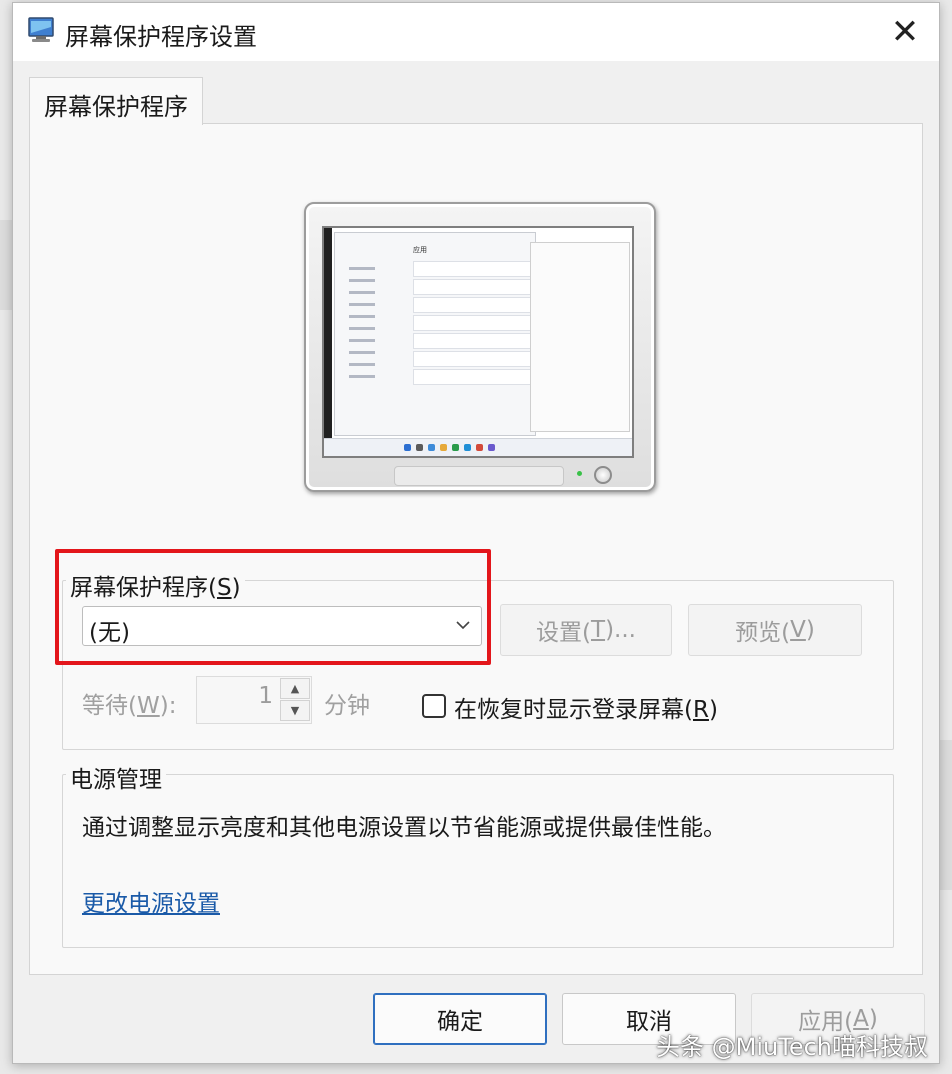  I want to click on triangle-up-icon: ▲, so click(295, 688).